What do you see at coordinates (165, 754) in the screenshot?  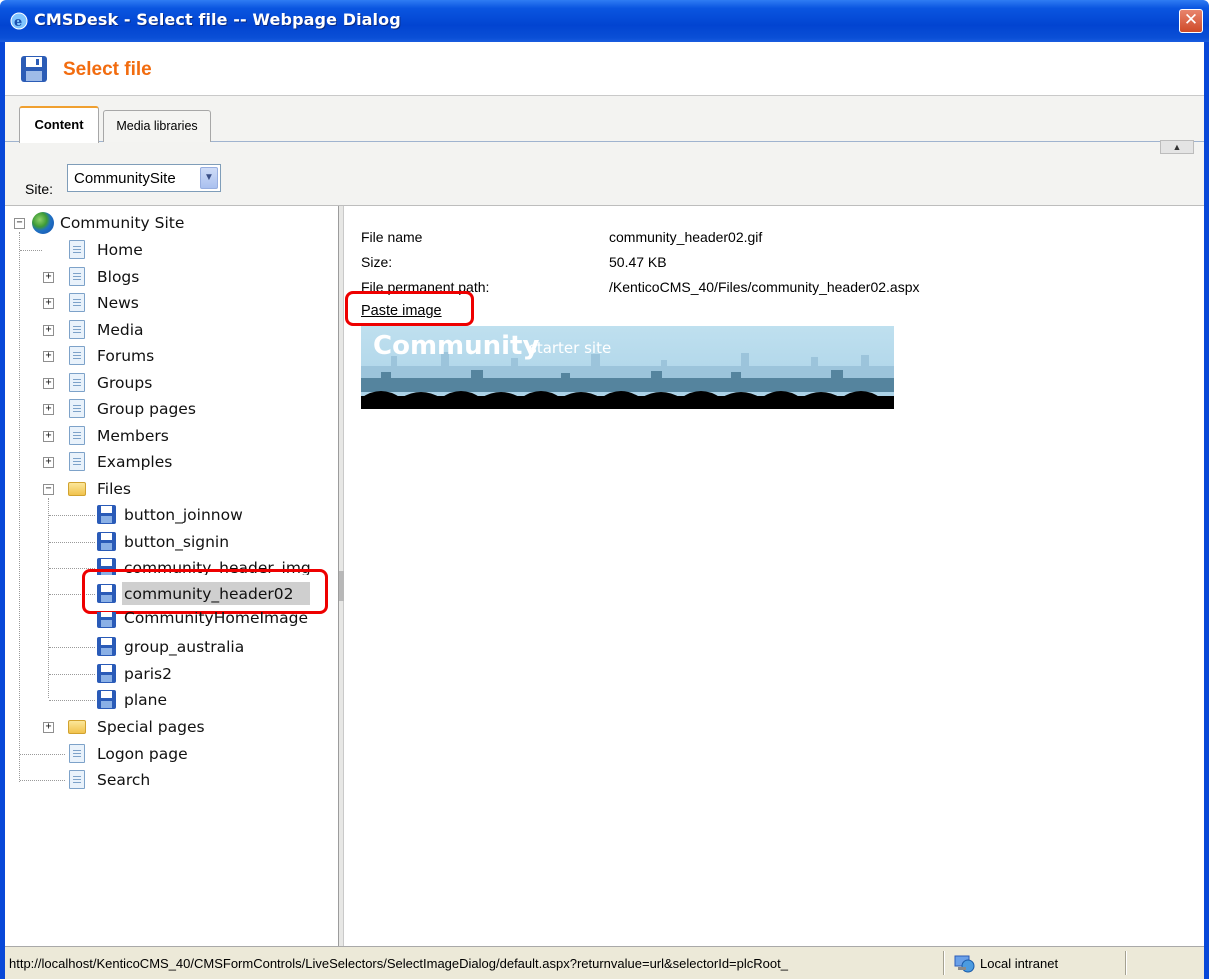 I see `tree-node-logon-page: Logon page` at bounding box center [165, 754].